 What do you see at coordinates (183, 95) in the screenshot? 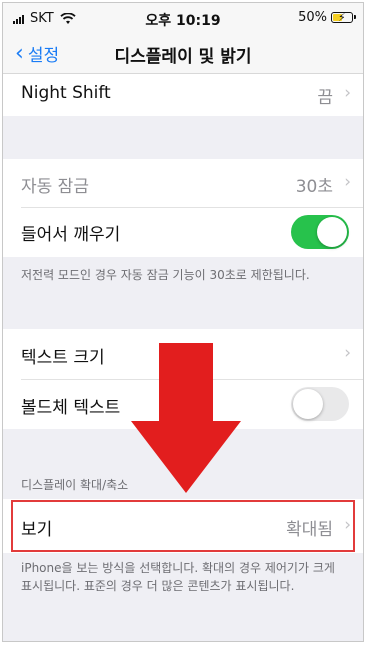
I see `night-shift-row: Night Shift 끔 ›` at bounding box center [183, 95].